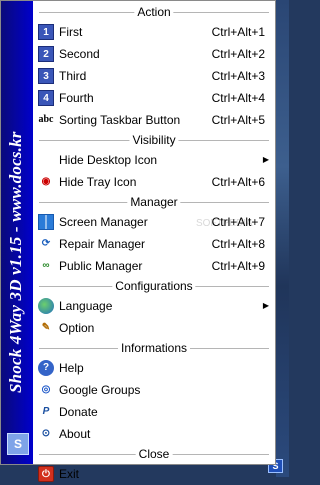 This screenshot has width=320, height=485. What do you see at coordinates (46, 433) in the screenshot?
I see `about-icon: ⊙` at bounding box center [46, 433].